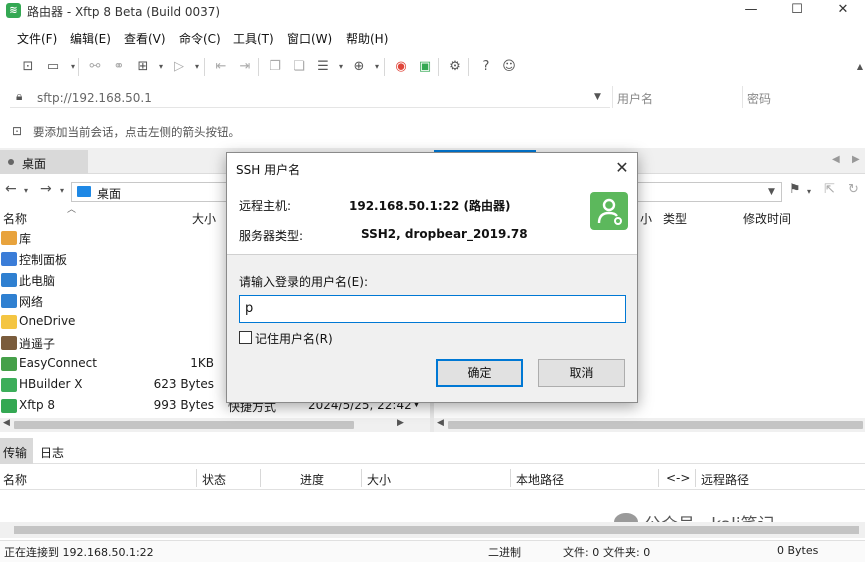  Describe the element at coordinates (145, 38) in the screenshot. I see `menu-view: 查看(V)` at that location.